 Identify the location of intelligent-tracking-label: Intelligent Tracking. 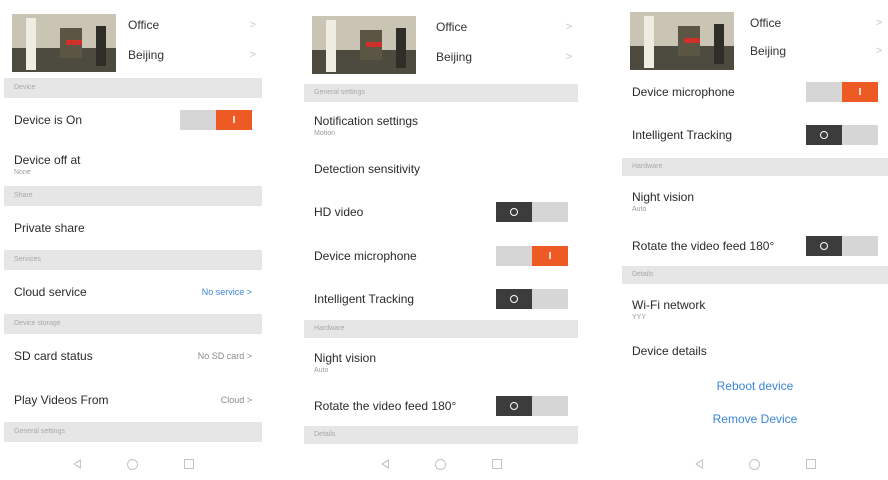
(364, 299).